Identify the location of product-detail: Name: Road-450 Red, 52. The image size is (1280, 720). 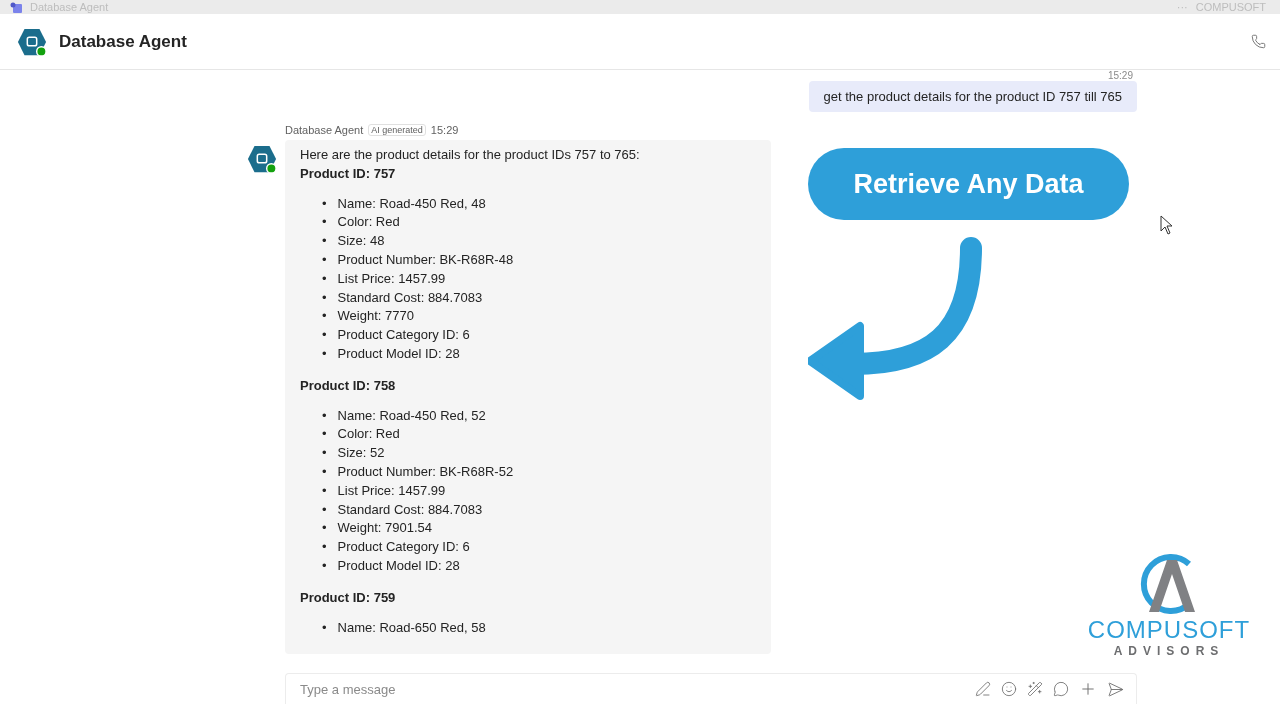
(411, 415).